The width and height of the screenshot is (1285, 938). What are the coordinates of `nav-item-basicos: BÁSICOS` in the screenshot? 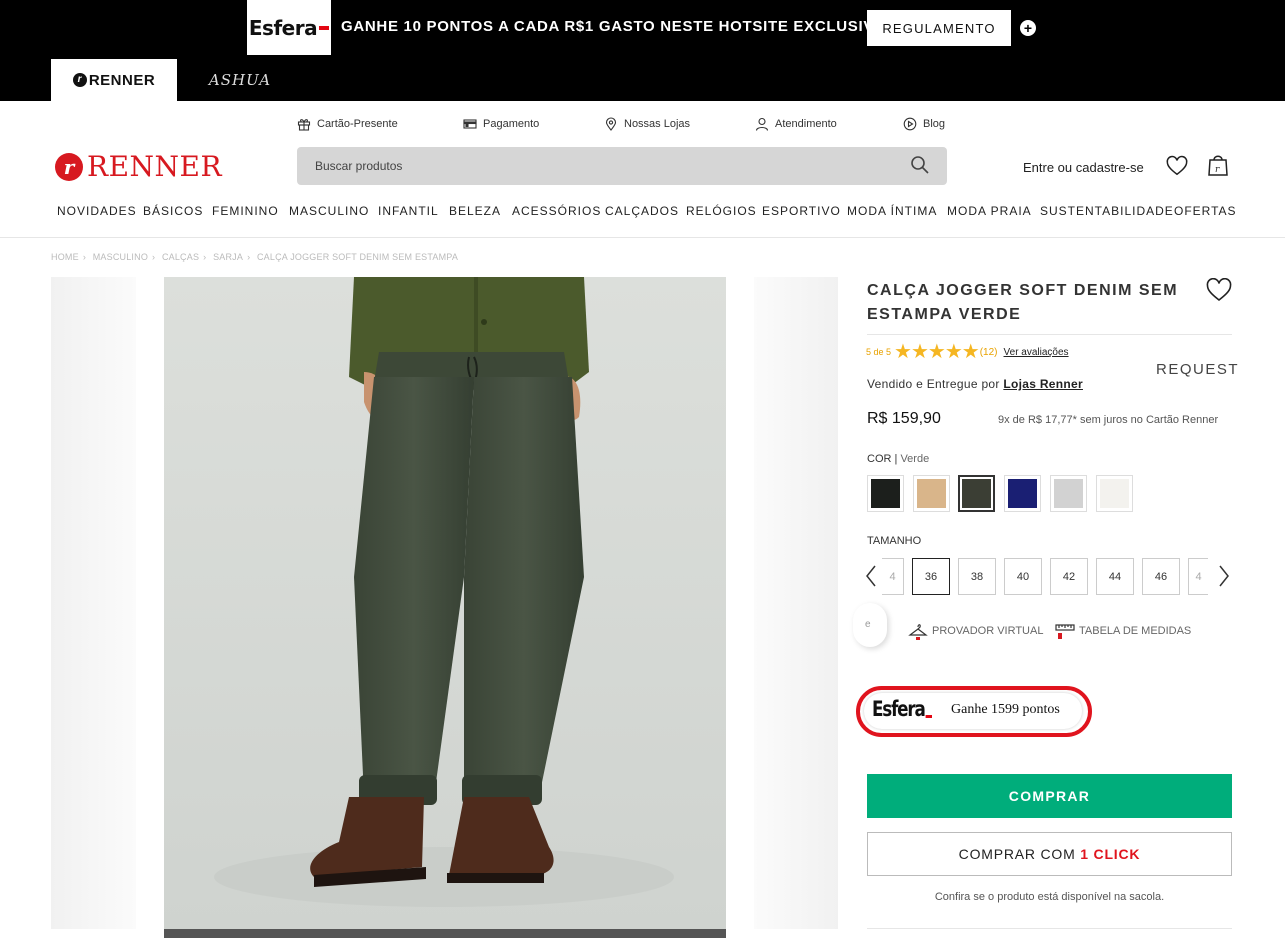 It's located at (173, 211).